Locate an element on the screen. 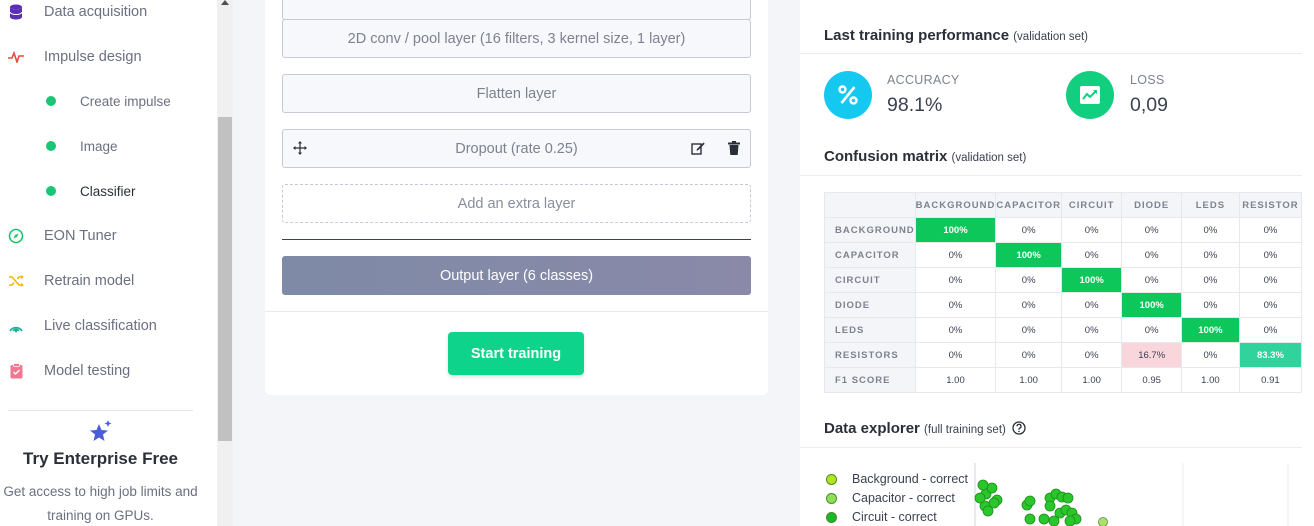 The height and width of the screenshot is (526, 1314). sidebar-item-eon-tuner: EON Tuner is located at coordinates (108, 236).